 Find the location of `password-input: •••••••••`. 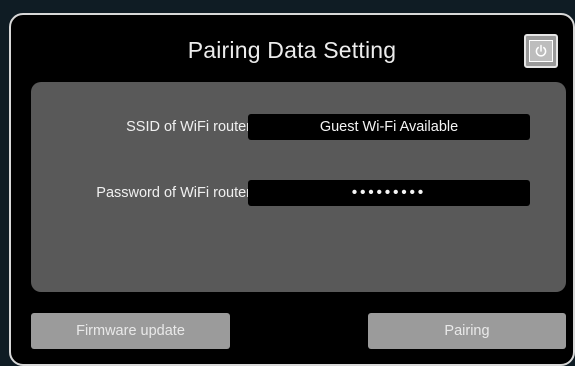

password-input: ••••••••• is located at coordinates (389, 193).